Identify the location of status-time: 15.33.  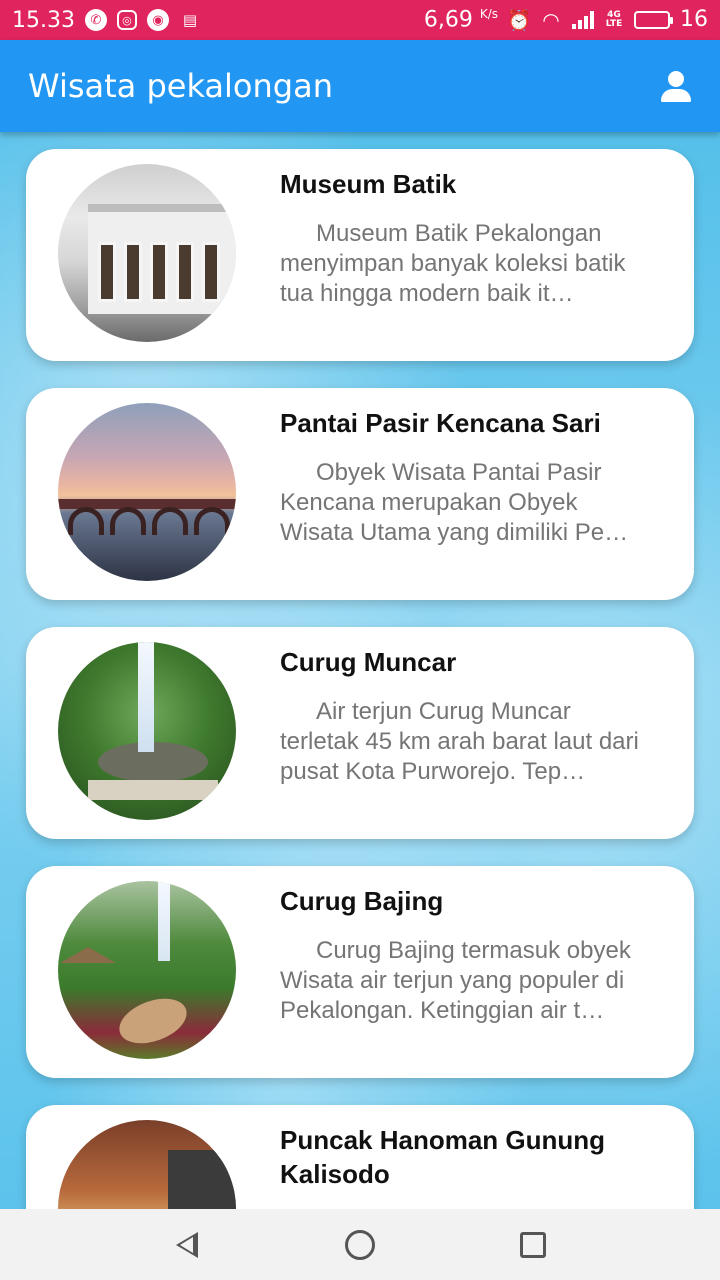
(43, 20).